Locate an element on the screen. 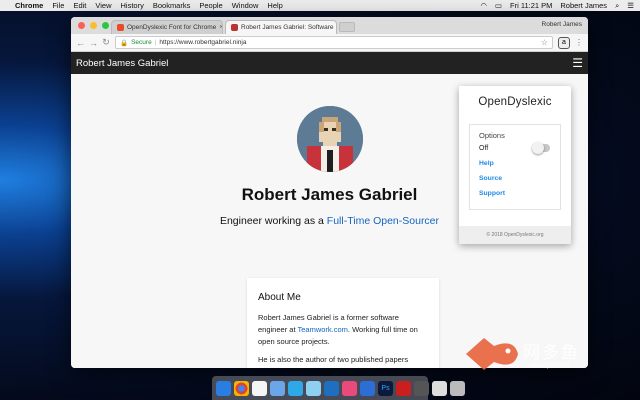 The width and height of the screenshot is (640, 400). close-window-button is located at coordinates (81, 25).